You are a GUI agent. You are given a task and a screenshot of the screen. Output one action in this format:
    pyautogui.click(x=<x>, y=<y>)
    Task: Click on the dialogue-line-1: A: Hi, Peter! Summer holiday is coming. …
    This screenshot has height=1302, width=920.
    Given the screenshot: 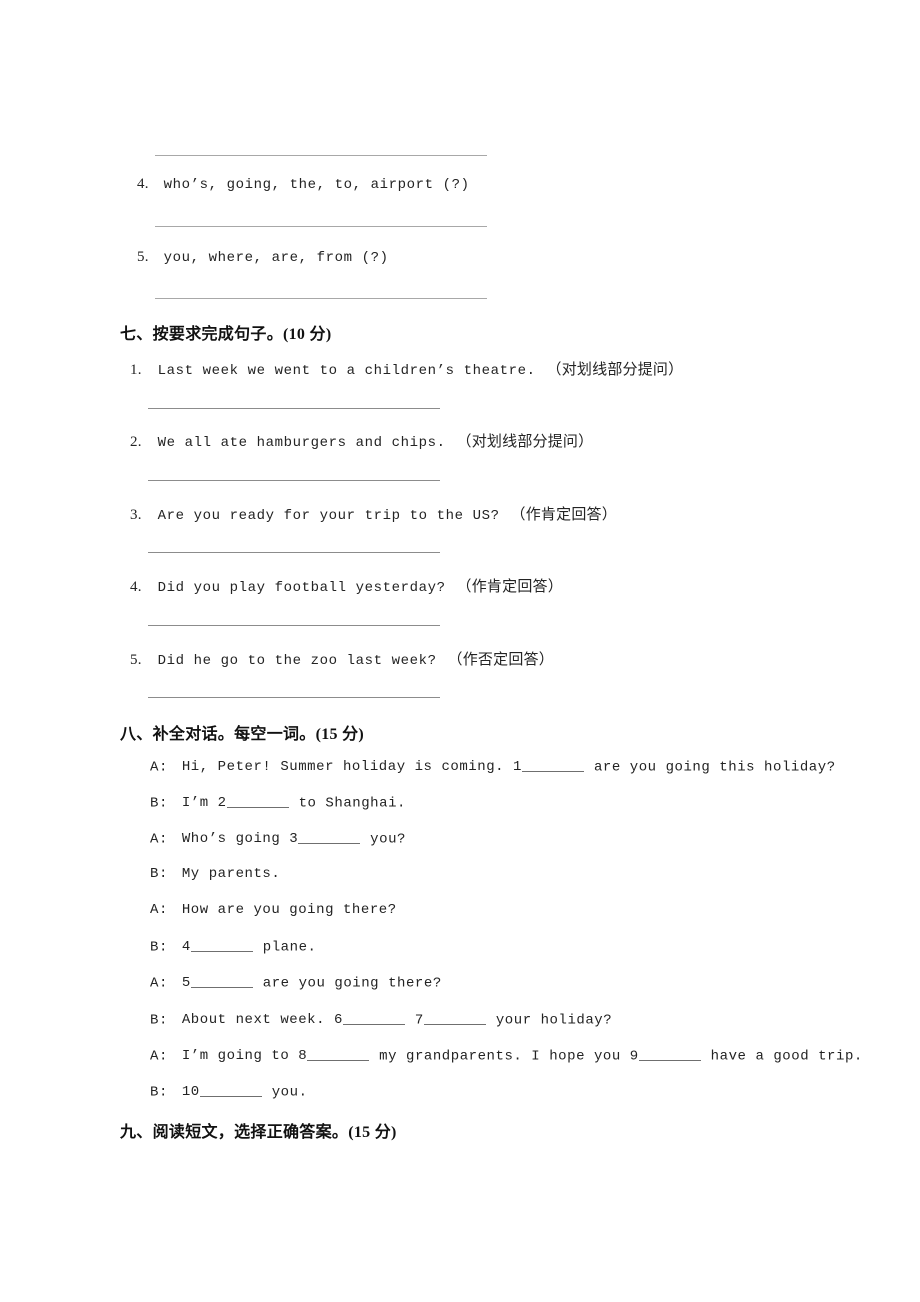 What is the action you would take?
    pyautogui.click(x=493, y=766)
    